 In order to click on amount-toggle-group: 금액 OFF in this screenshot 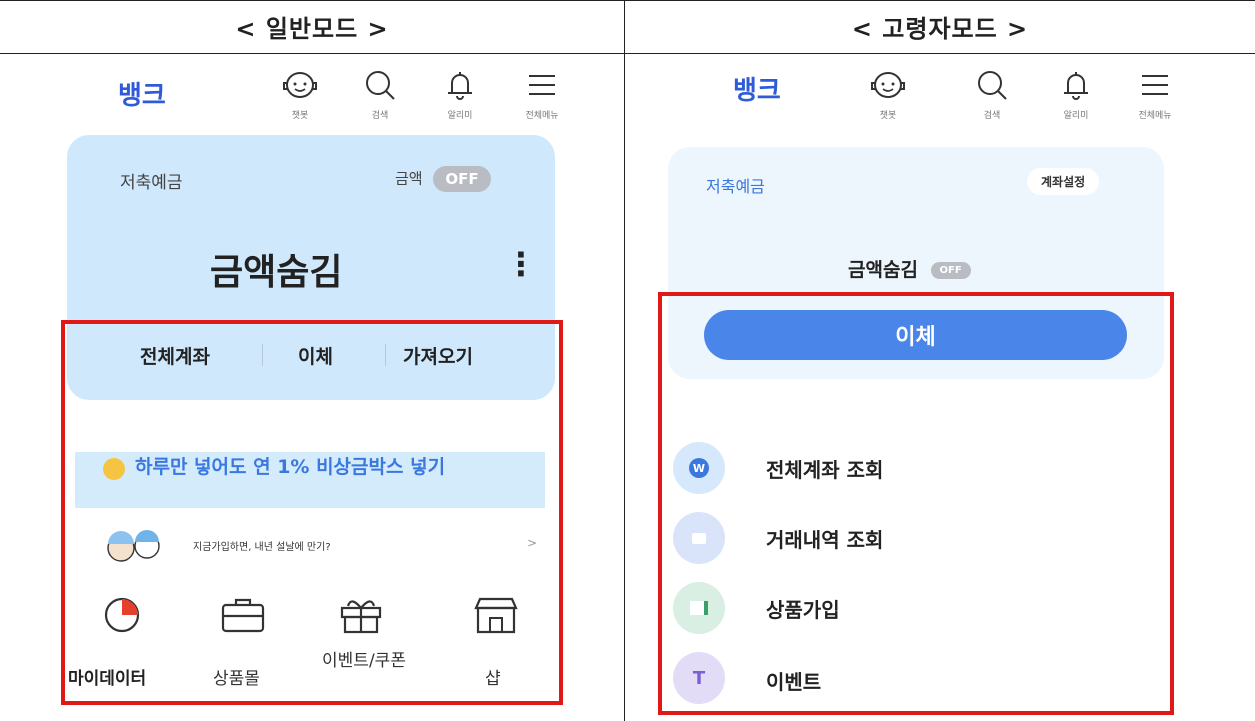, I will do `click(443, 179)`.